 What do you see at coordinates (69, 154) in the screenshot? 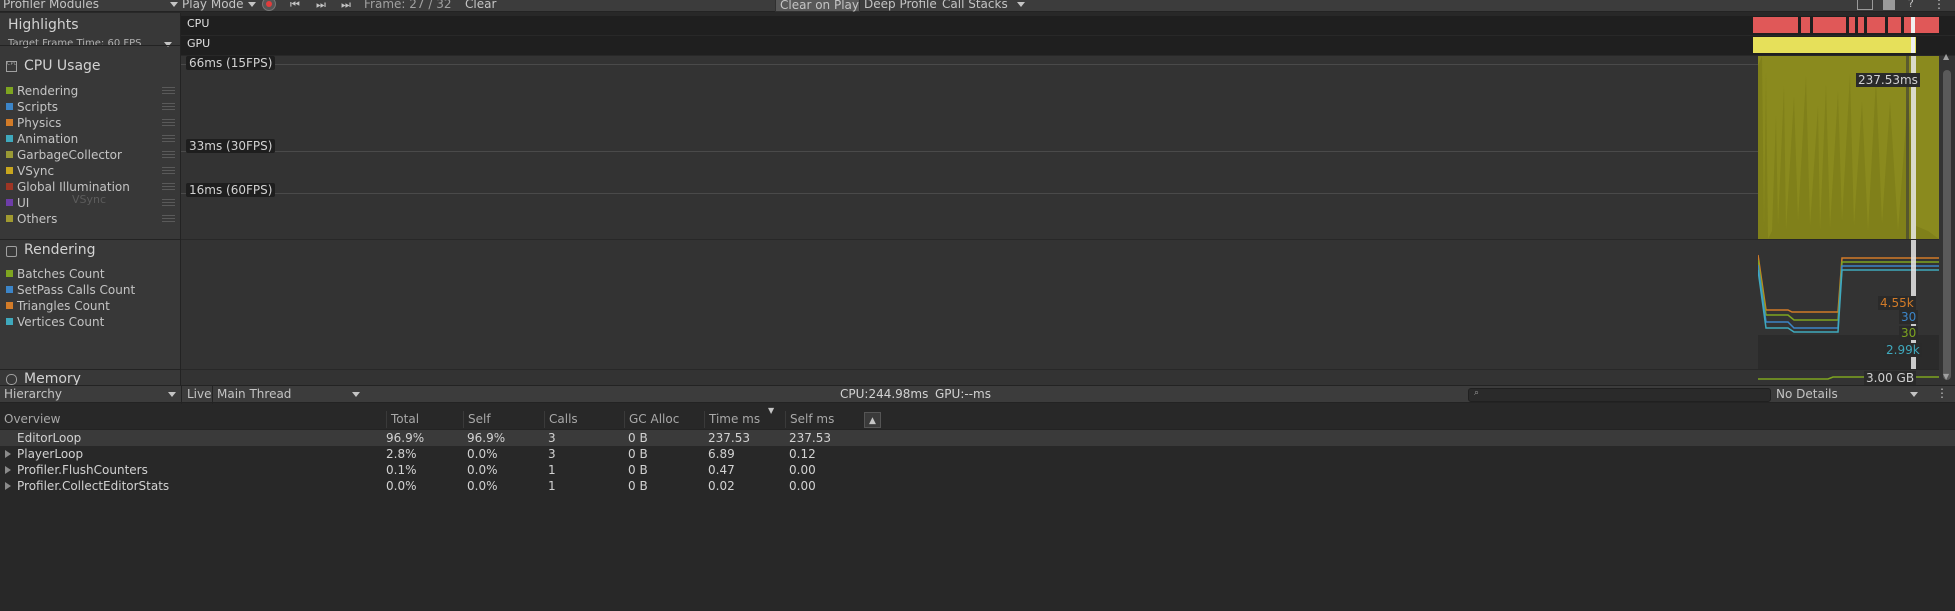
I see `legend-label: GarbageCollector` at bounding box center [69, 154].